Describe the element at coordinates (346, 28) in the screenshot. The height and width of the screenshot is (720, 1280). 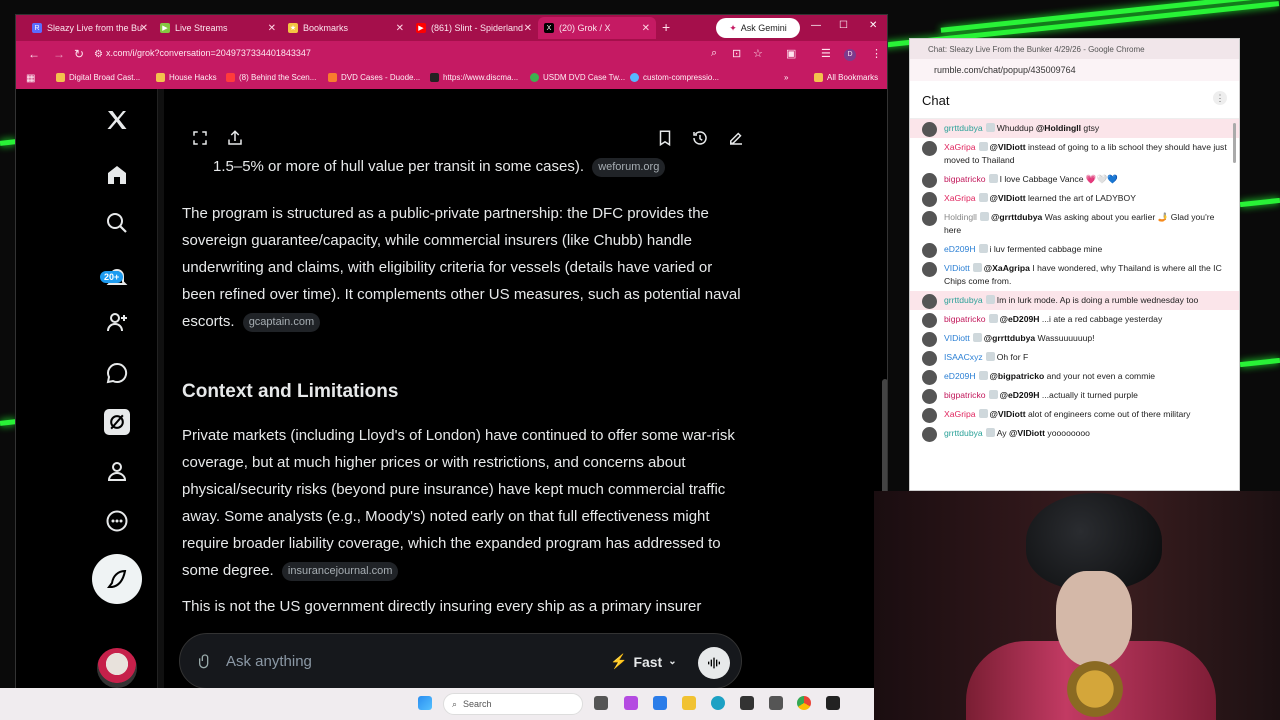
I see `tab-bookmarks: ★ Bookmarks ✕` at that location.